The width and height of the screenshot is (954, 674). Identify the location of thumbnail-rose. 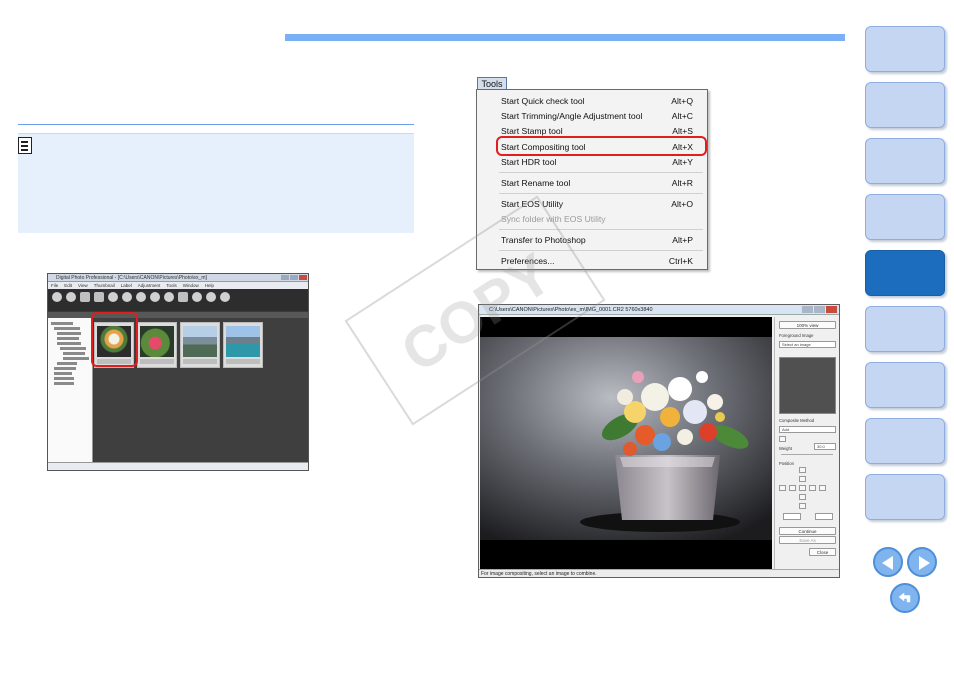
(157, 345).